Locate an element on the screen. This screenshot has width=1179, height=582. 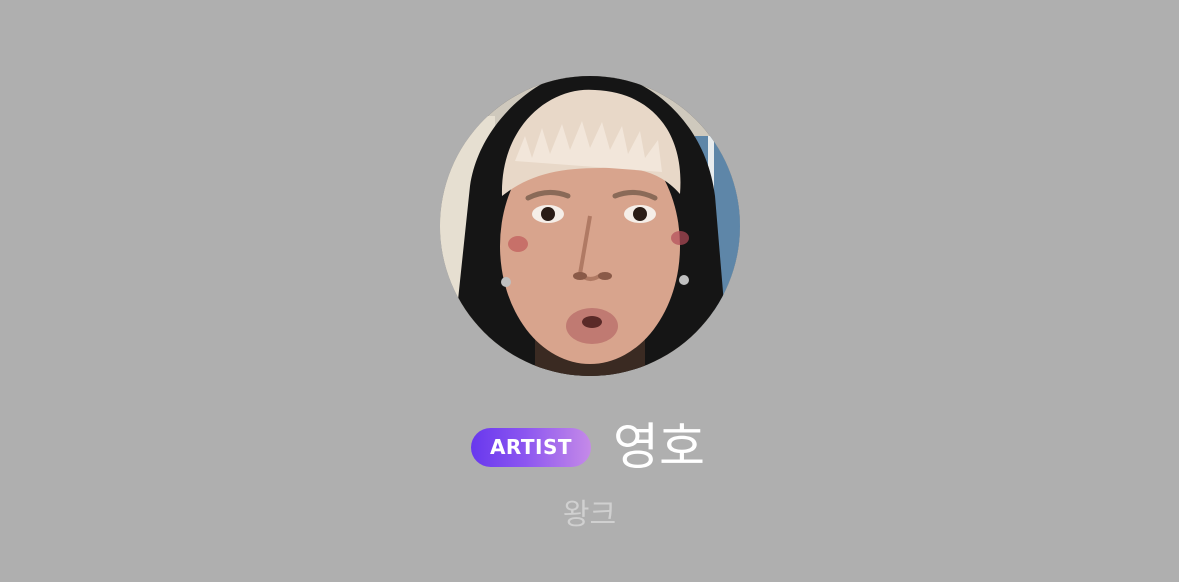
artist-name-row: ARTIST 영호 is located at coordinates (589, 447).